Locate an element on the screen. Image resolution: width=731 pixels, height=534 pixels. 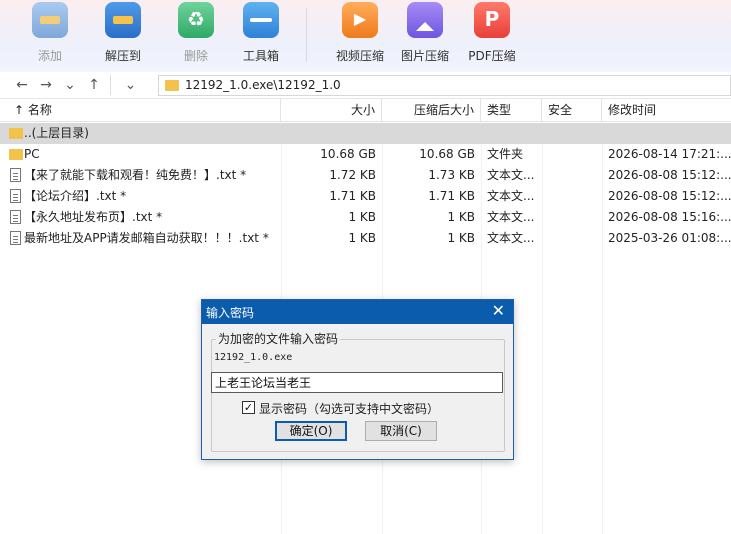
toolbox-button: 工具箱 is located at coordinates (261, 35).